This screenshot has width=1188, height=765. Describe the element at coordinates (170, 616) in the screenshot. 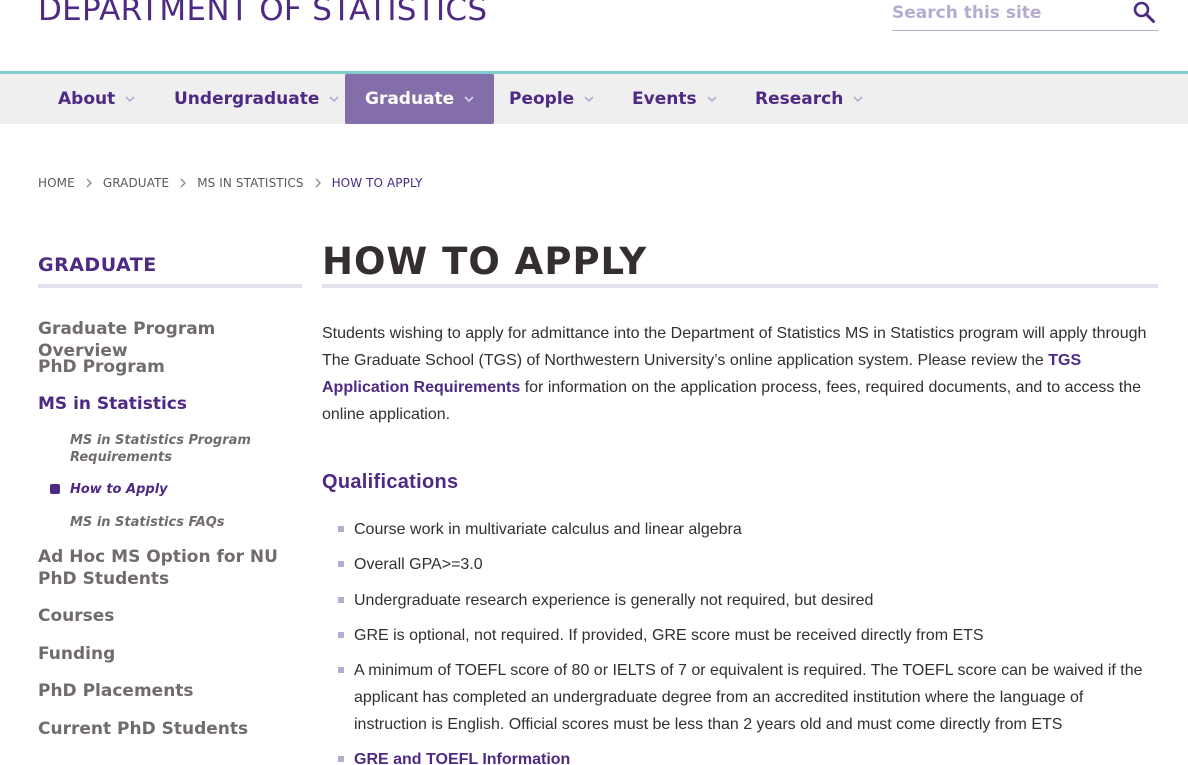

I see `sidebar-item-courses: Courses` at that location.